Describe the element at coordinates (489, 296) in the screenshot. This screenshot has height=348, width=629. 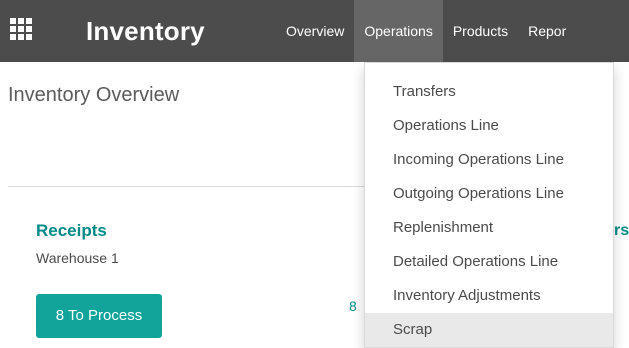
I see `dropdown-item-inventory-adjustments: Inventory Adjustments` at that location.